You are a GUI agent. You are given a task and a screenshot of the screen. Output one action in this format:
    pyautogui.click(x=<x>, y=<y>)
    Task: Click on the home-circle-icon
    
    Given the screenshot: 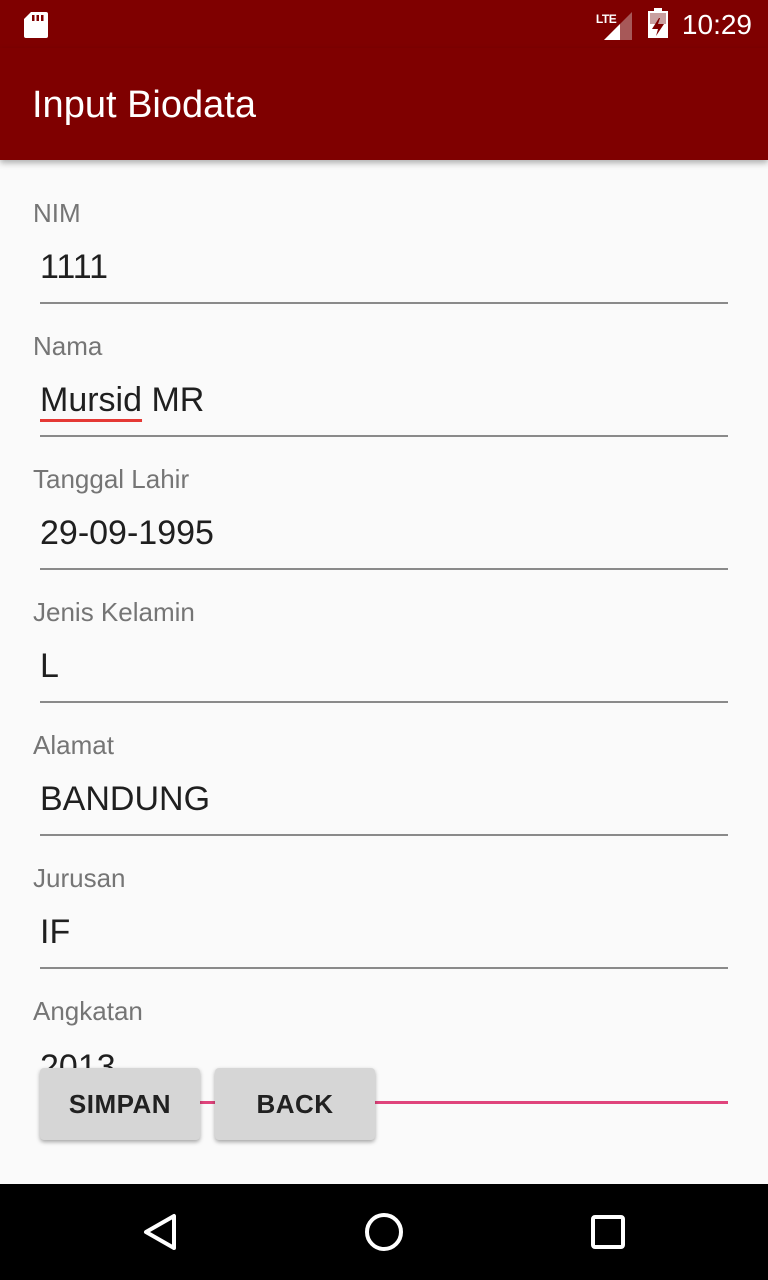 What is the action you would take?
    pyautogui.click(x=384, y=1232)
    